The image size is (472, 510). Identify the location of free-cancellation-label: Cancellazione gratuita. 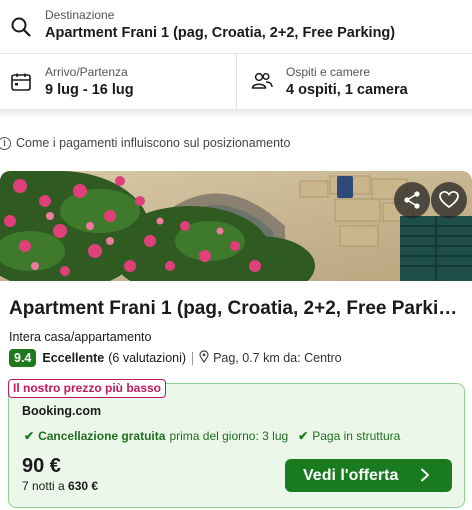
(102, 436).